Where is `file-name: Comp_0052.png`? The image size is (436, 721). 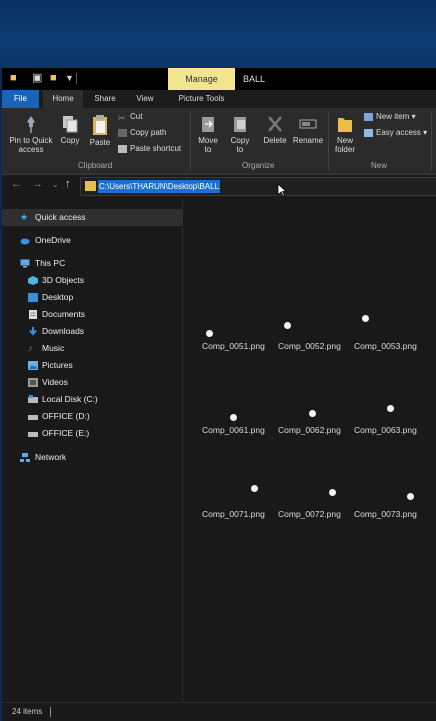
file-name: Comp_0052.png is located at coordinates (309, 346).